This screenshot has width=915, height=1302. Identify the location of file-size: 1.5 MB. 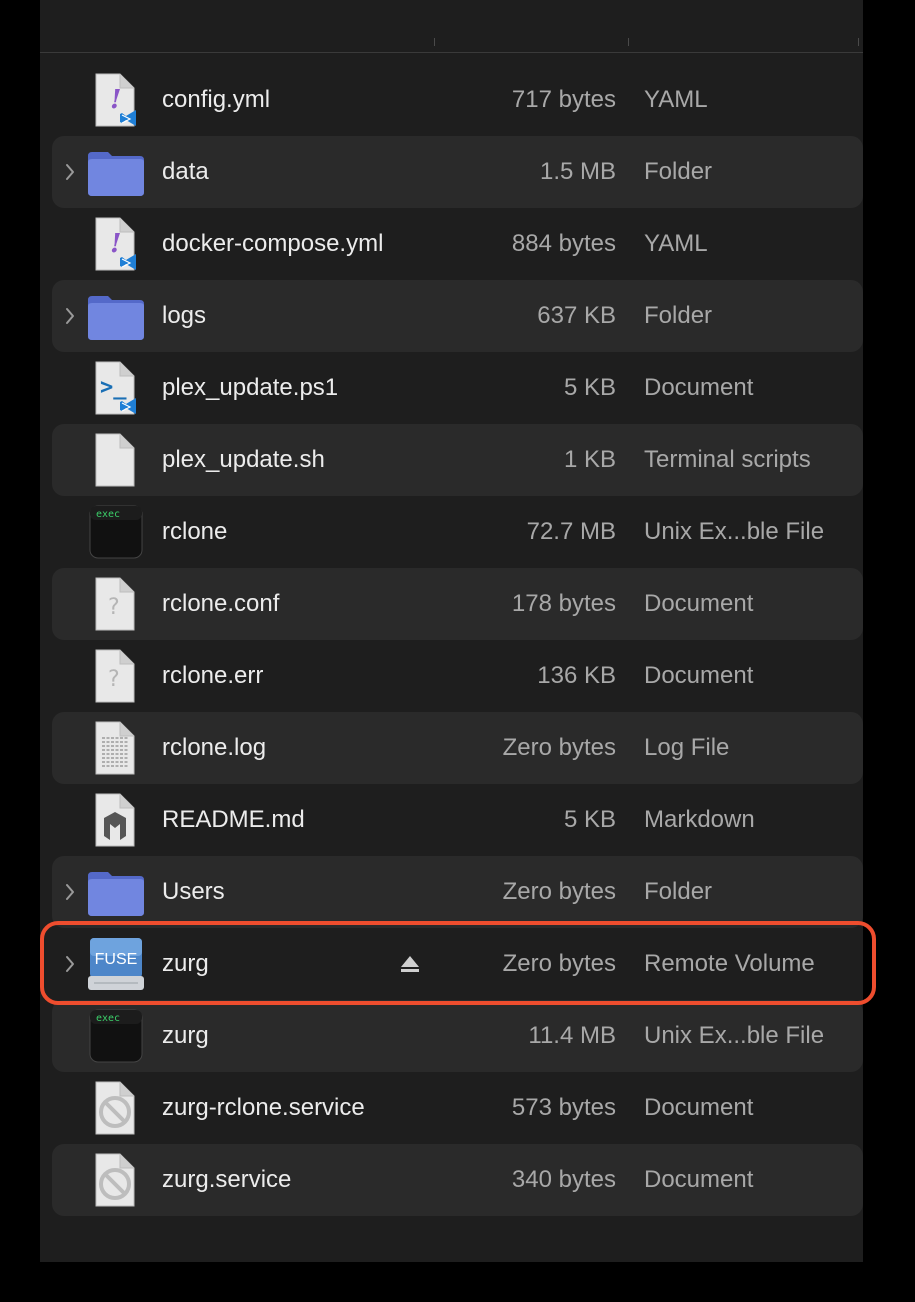
(577, 171).